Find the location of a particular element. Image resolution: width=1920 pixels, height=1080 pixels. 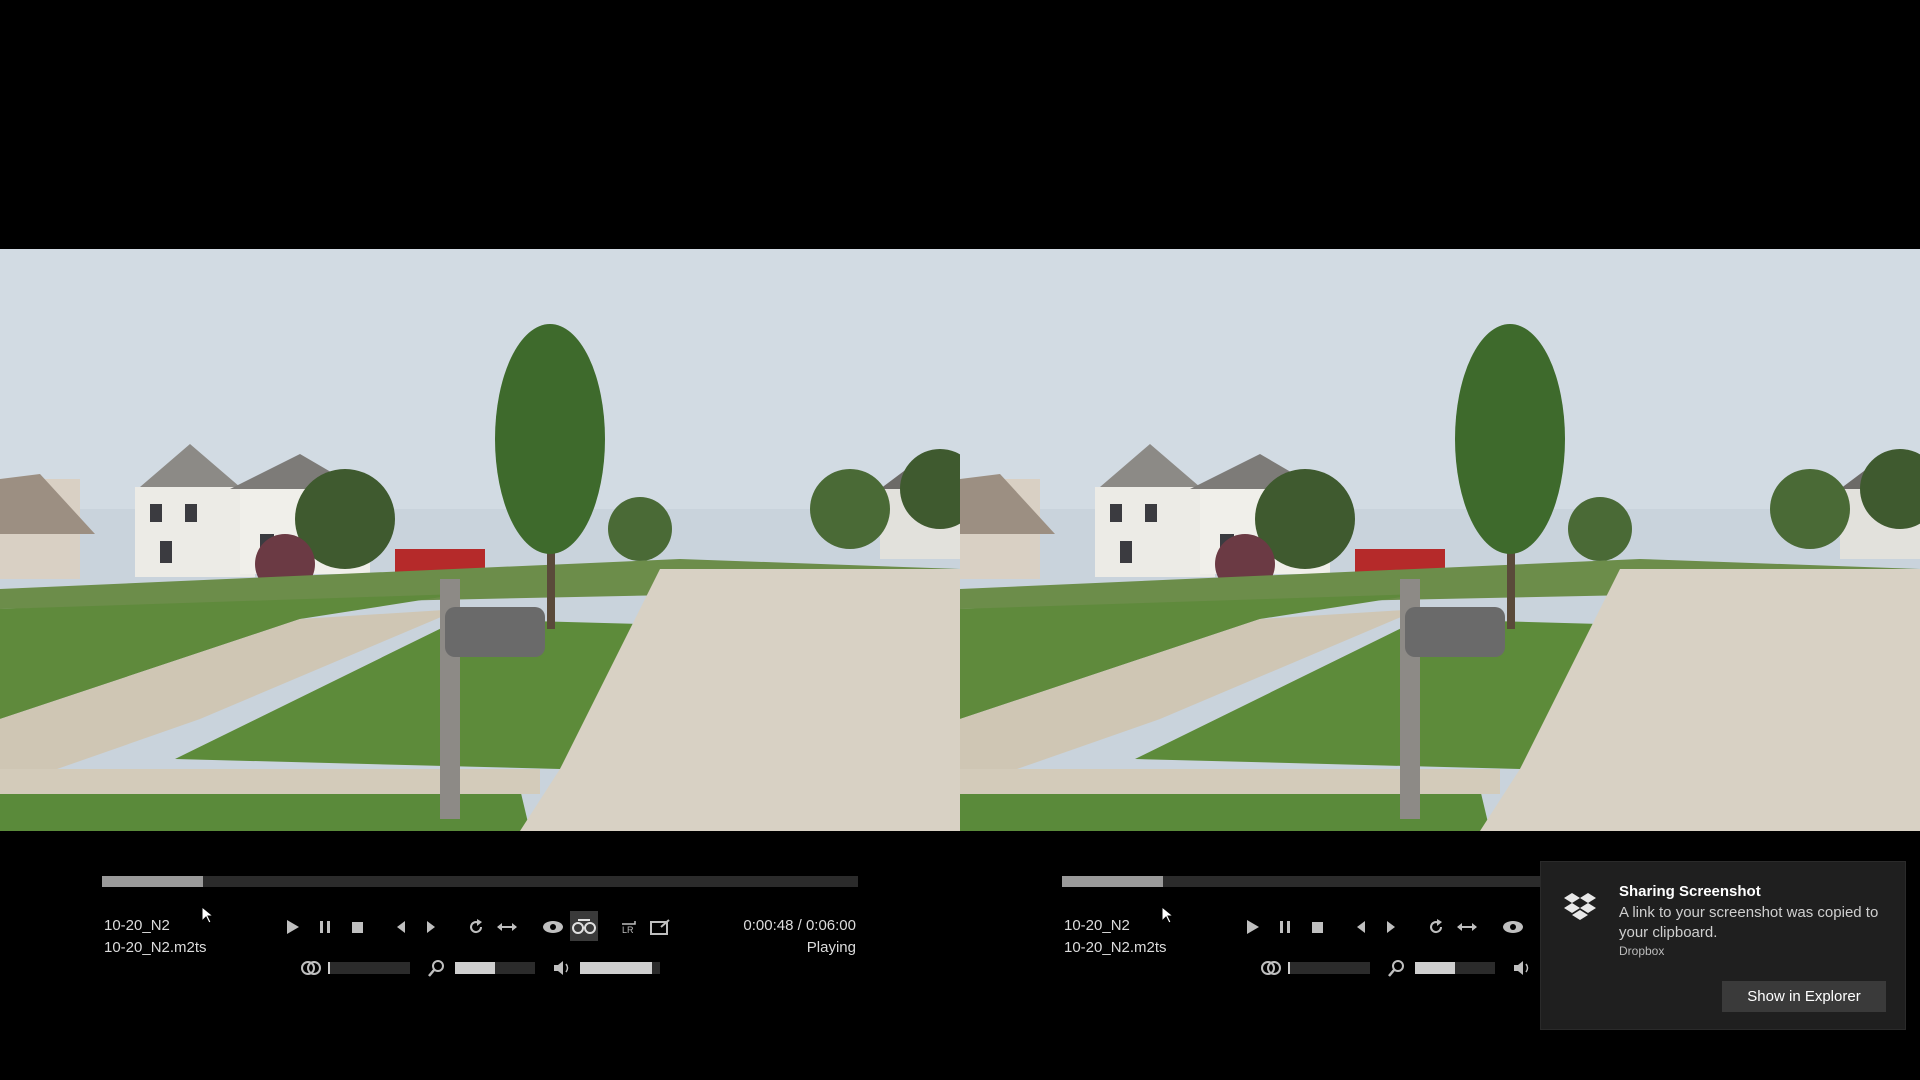

left-right-icon: LR is located at coordinates (629, 927).